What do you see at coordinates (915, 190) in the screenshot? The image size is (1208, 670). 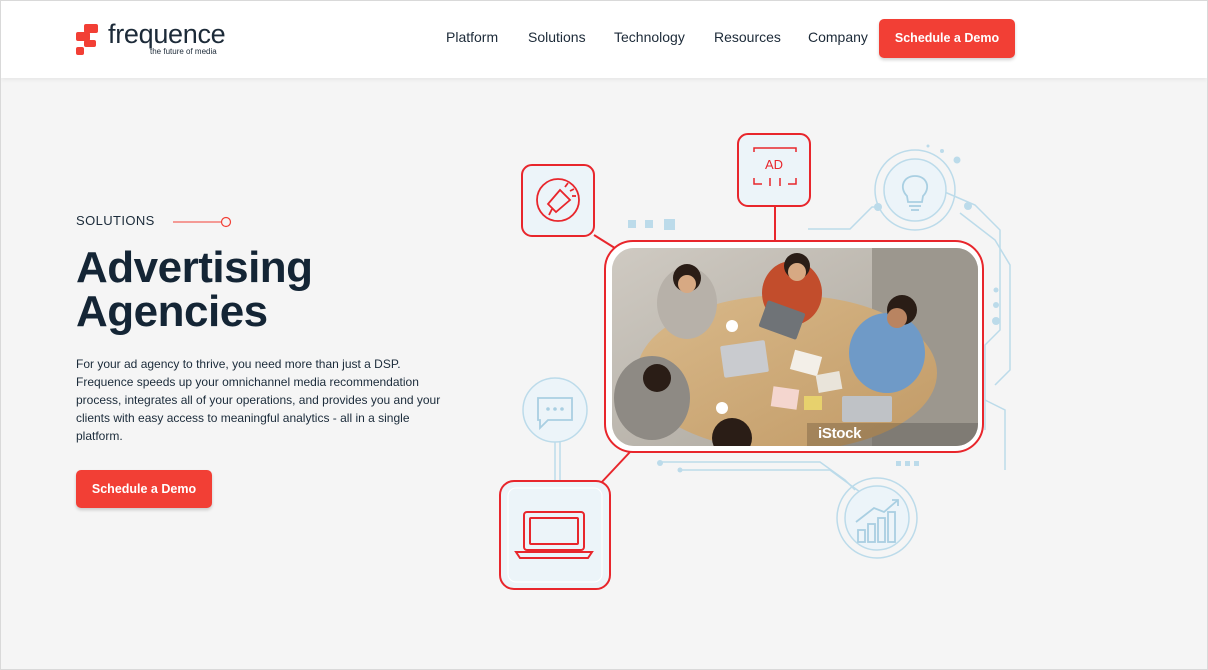 I see `lightbulb-badge` at bounding box center [915, 190].